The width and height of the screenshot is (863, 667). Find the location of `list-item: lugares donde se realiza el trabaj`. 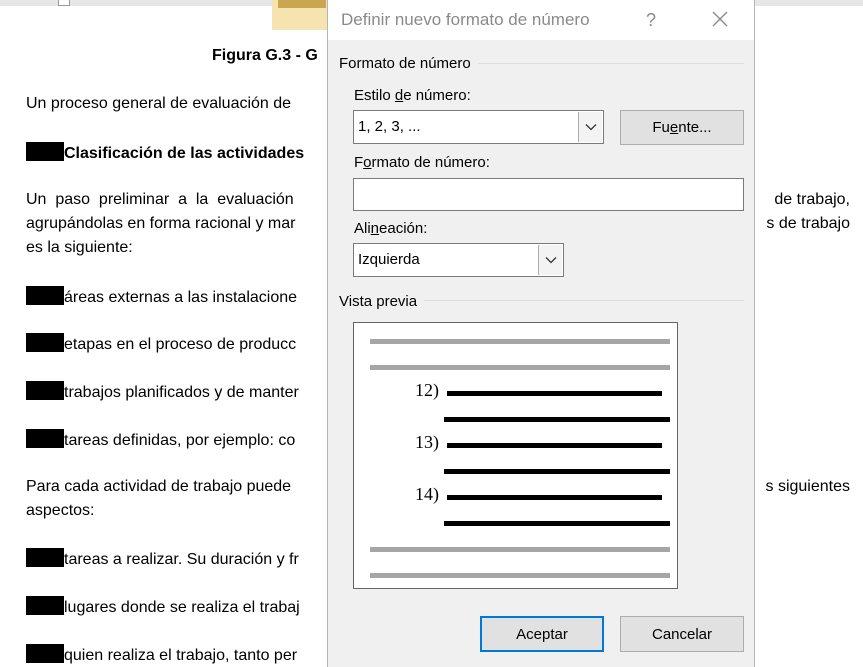

list-item: lugares donde se realiza el trabaj is located at coordinates (163, 607).